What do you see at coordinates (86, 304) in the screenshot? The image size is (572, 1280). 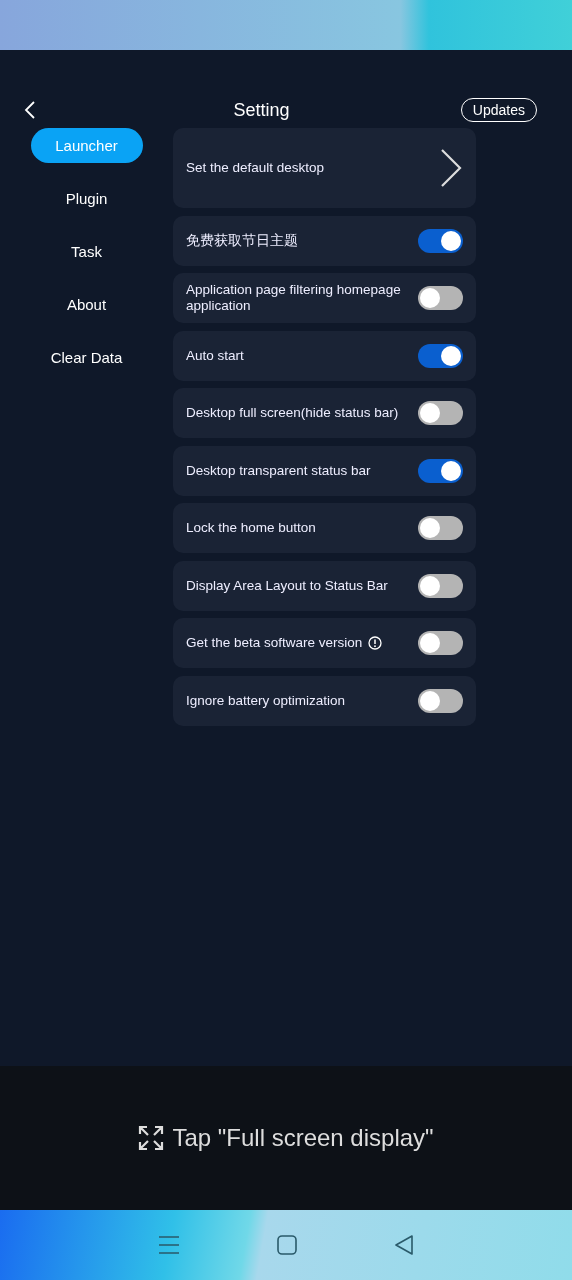 I see `sidebar-tab: About` at bounding box center [86, 304].